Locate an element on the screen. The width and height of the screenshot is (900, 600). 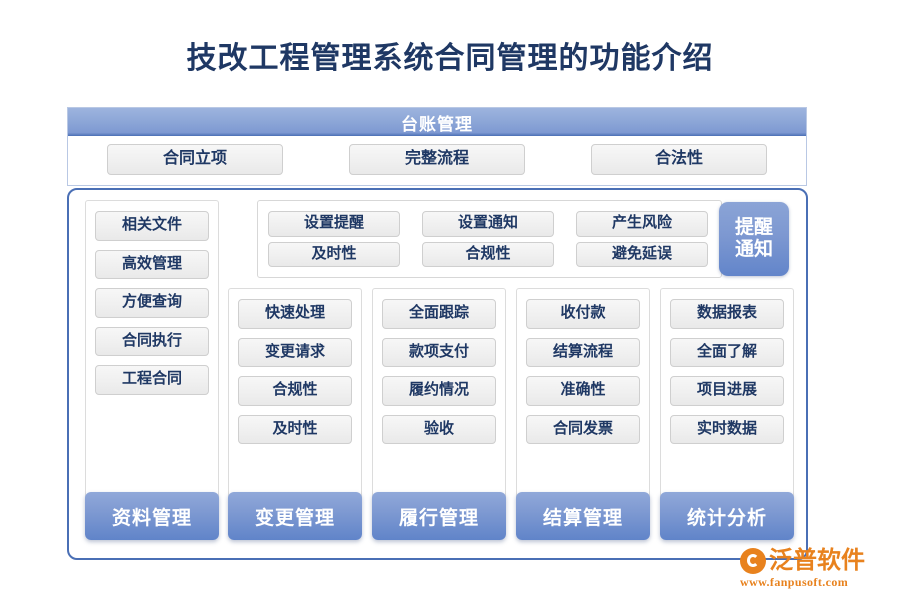
item-receipts-payments: 收付款 is located at coordinates (583, 314).